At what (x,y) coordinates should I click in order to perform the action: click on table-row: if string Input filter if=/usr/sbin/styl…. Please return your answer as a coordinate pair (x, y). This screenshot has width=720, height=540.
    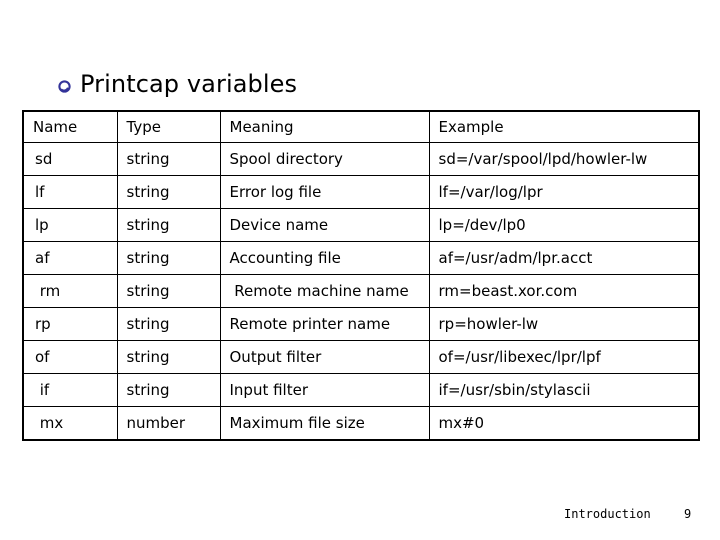
    Looking at the image, I should click on (361, 390).